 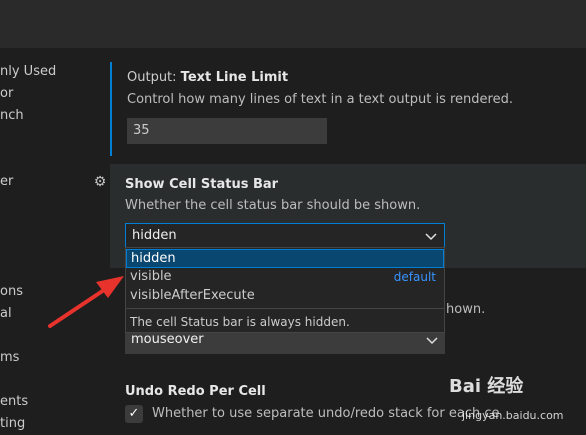 I want to click on toc-item-workbench: nch, so click(x=12, y=115).